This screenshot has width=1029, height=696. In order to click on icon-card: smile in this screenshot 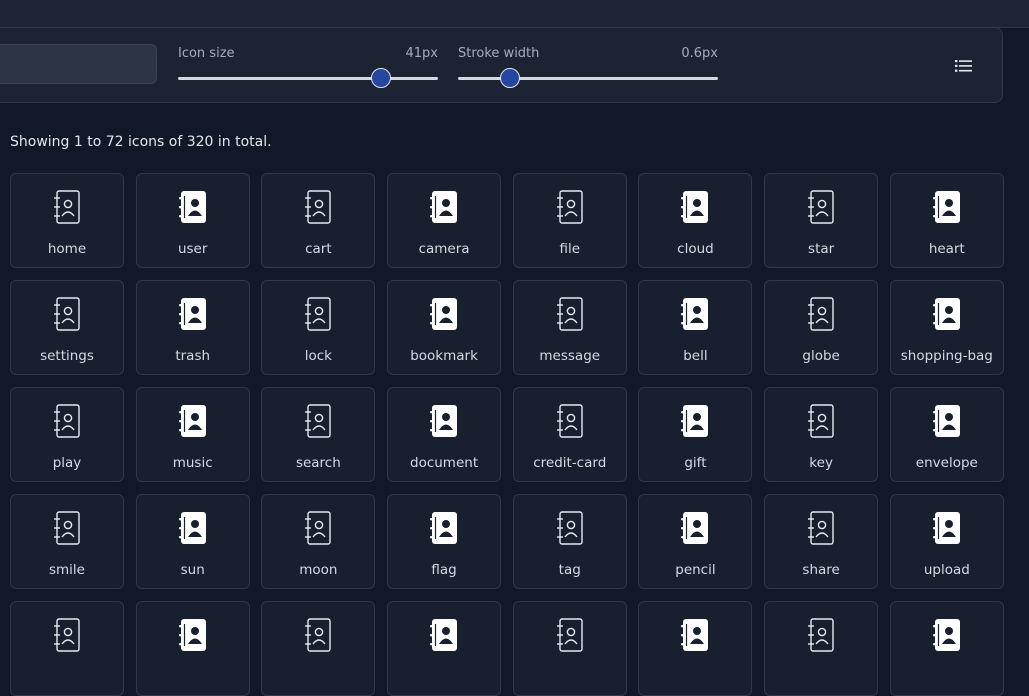, I will do `click(67, 541)`.